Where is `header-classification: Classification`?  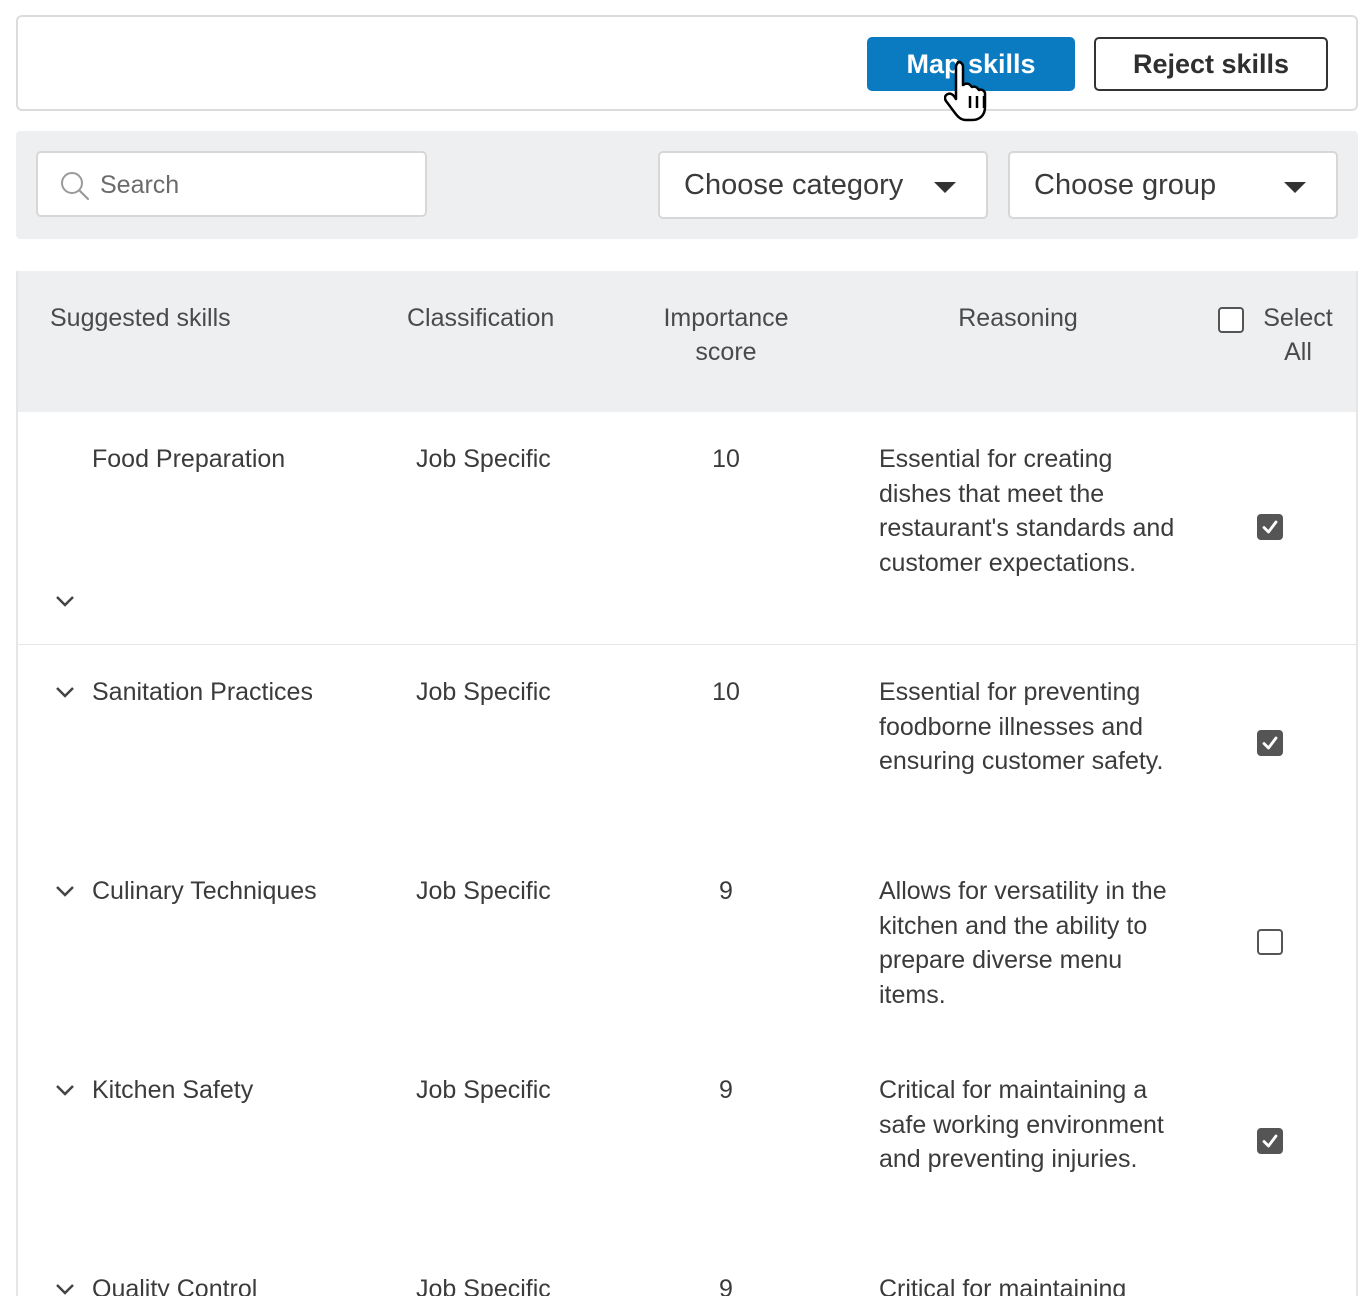
header-classification: Classification is located at coordinates (481, 318).